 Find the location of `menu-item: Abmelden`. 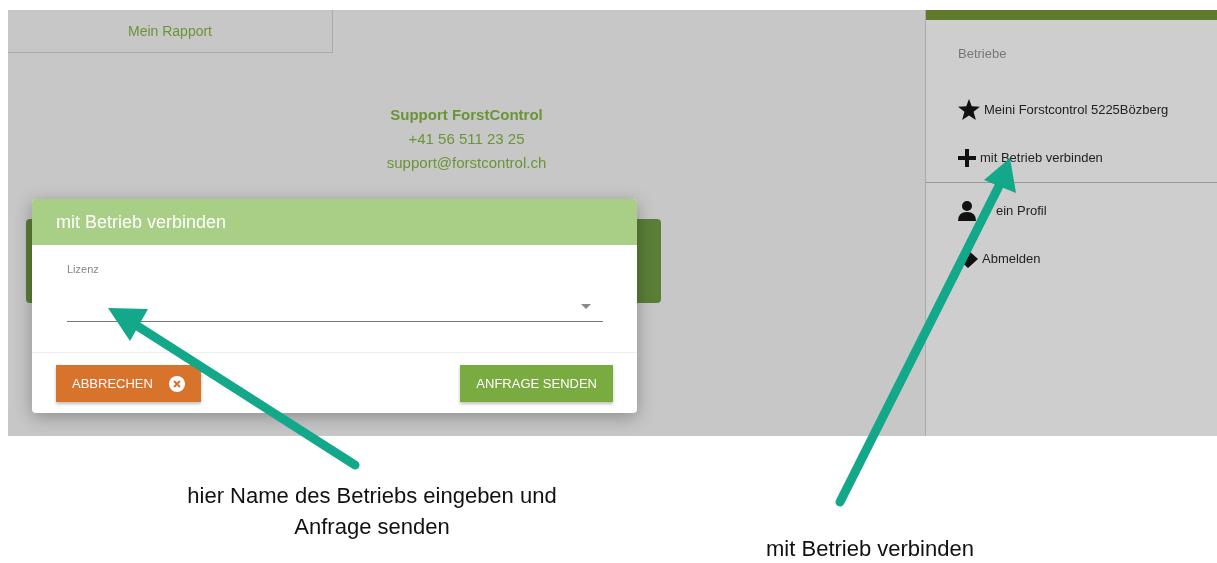

menu-item: Abmelden is located at coordinates (1071, 258).